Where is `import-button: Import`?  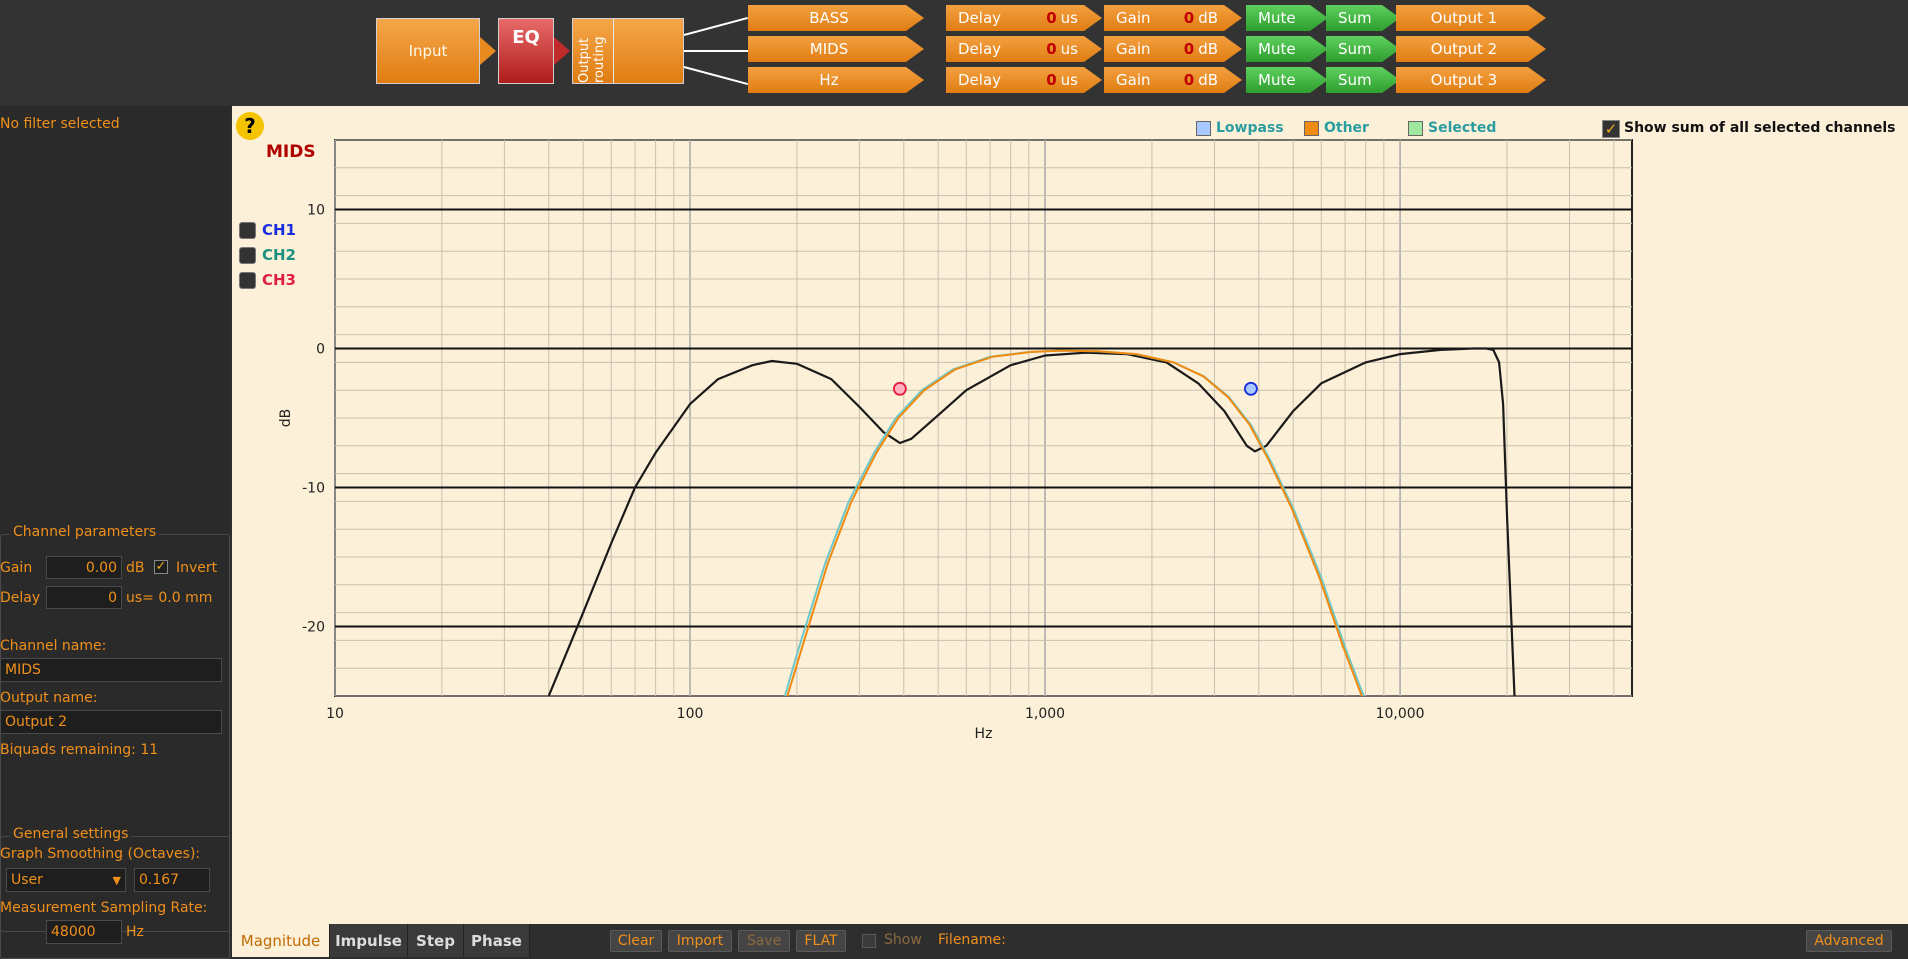
import-button: Import is located at coordinates (700, 941).